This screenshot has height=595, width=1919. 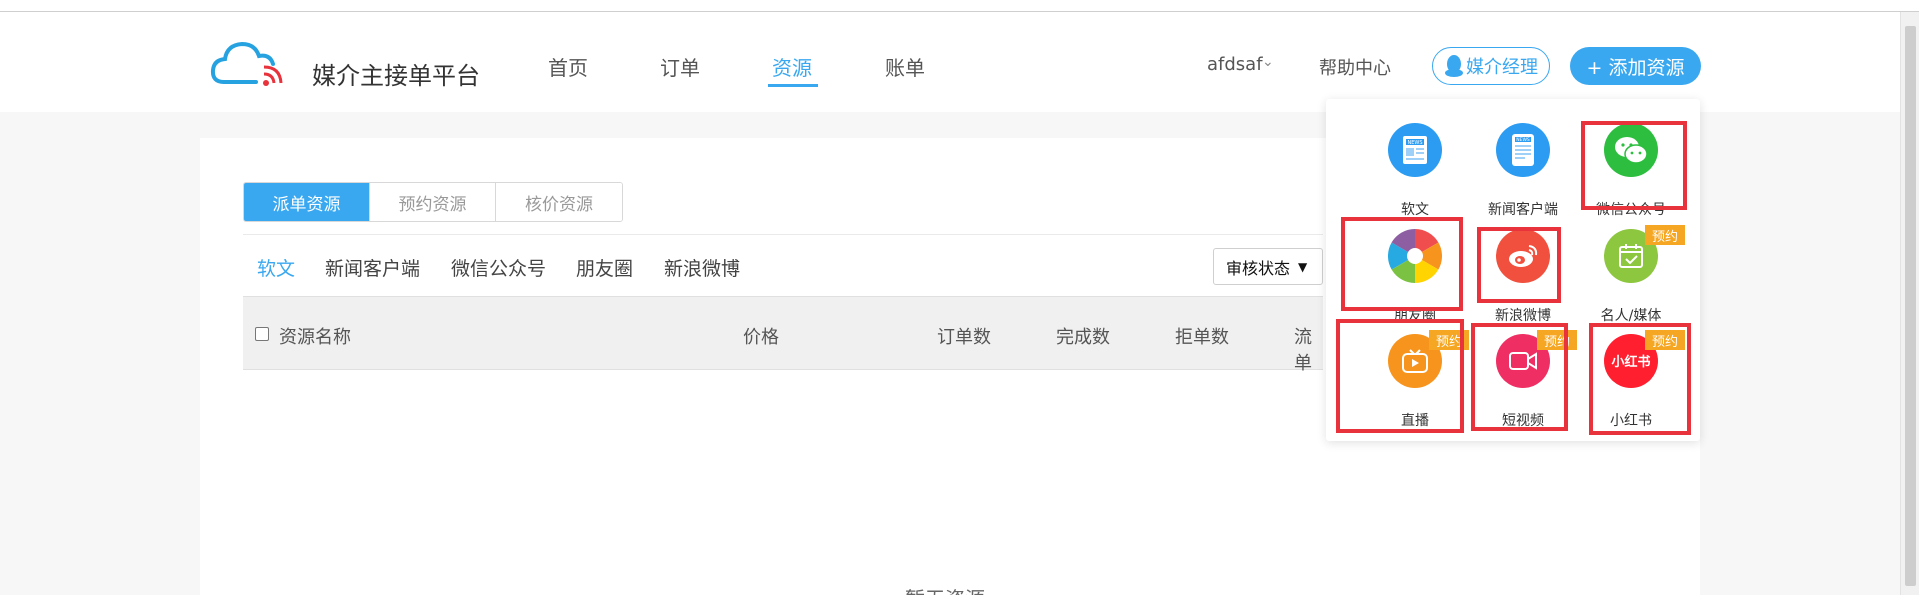 I want to click on tab-dispatch-resources: 派单资源, so click(x=307, y=202).